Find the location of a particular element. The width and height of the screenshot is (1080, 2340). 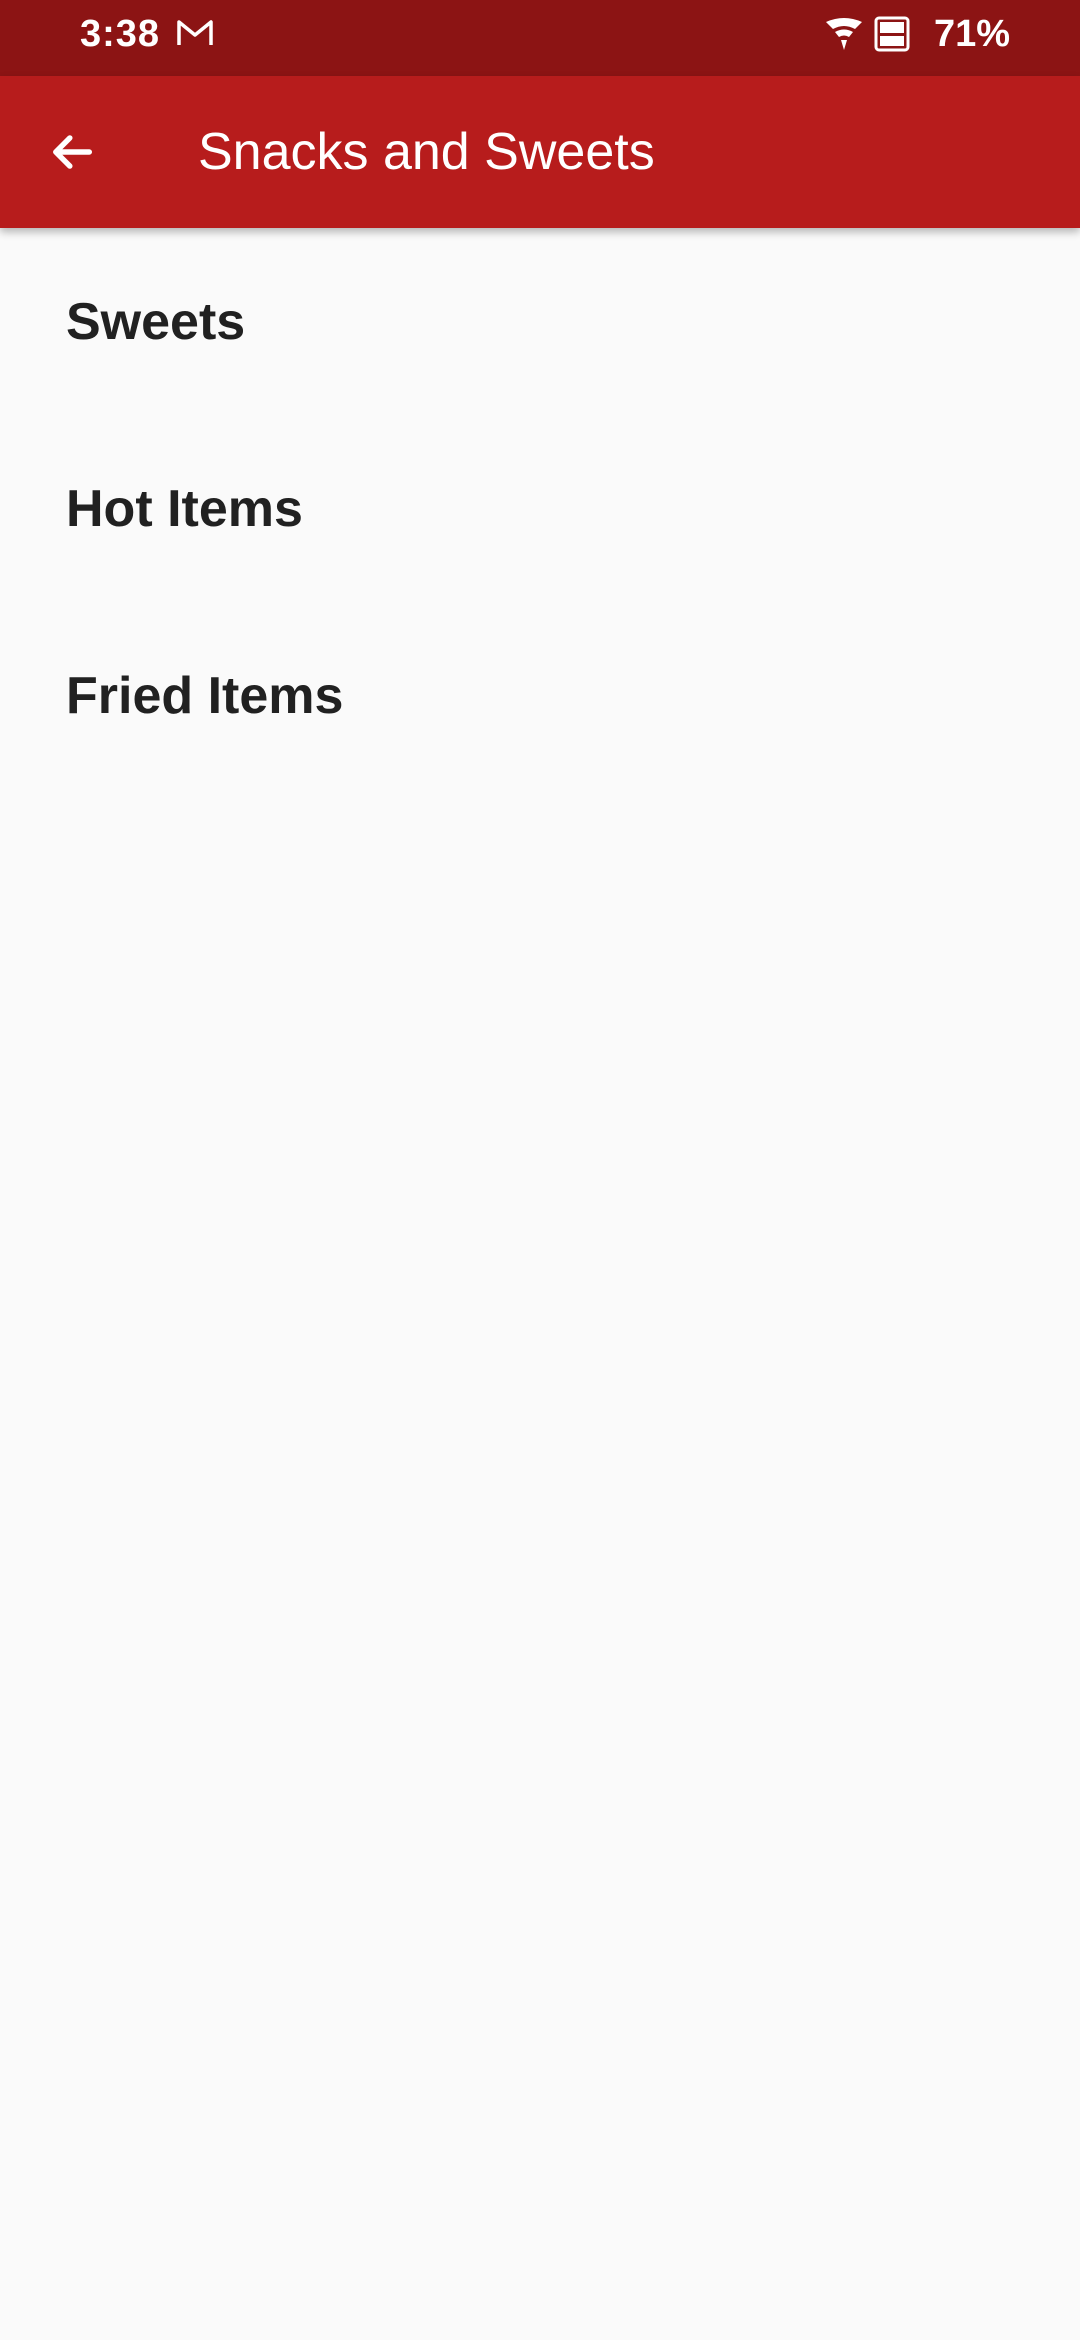

gmail-icon is located at coordinates (195, 33).